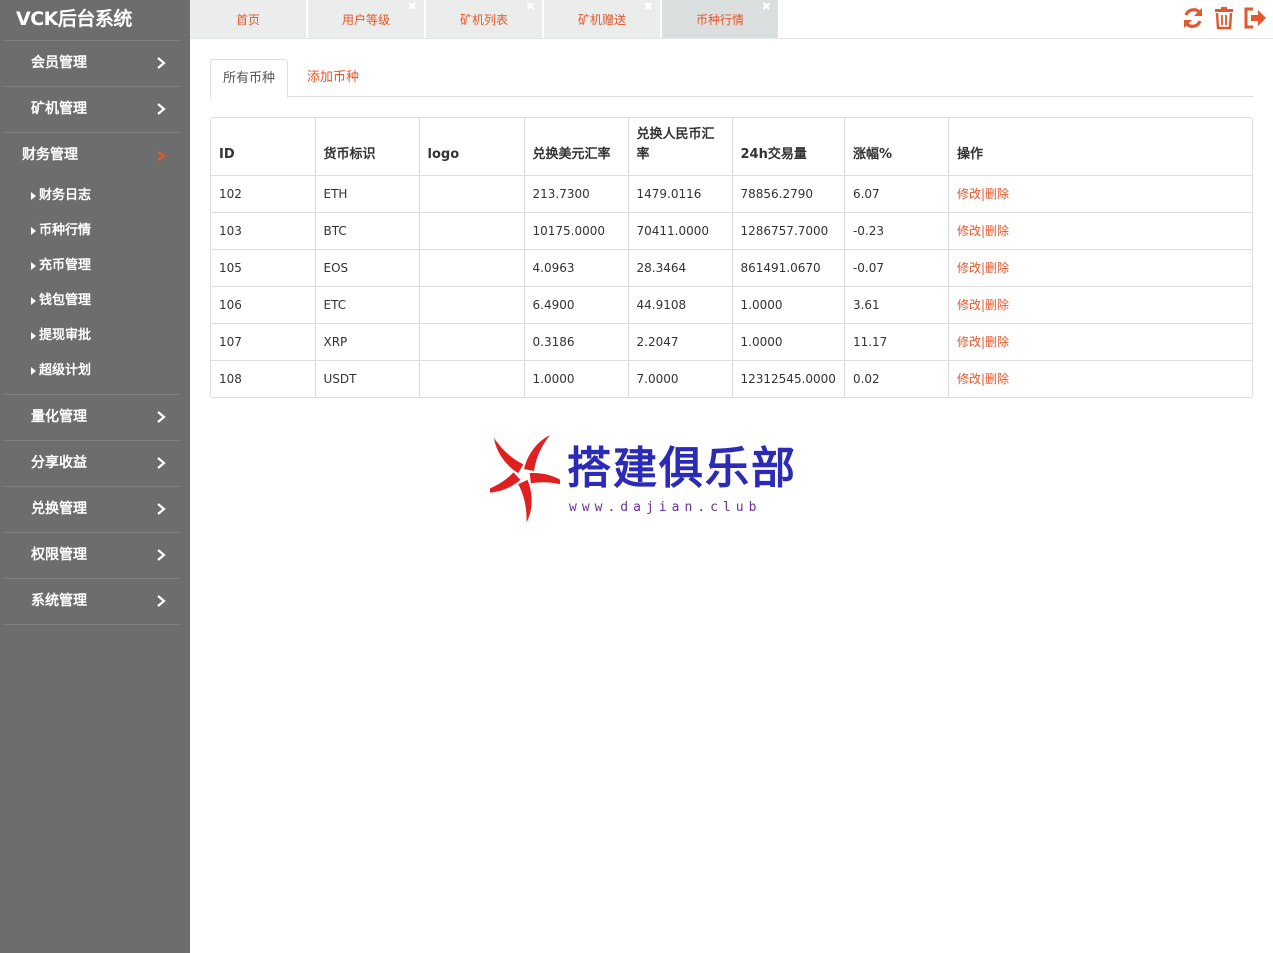 This screenshot has width=1273, height=953. Describe the element at coordinates (65, 195) in the screenshot. I see `sidebar-subitem-label: 财务日志` at that location.